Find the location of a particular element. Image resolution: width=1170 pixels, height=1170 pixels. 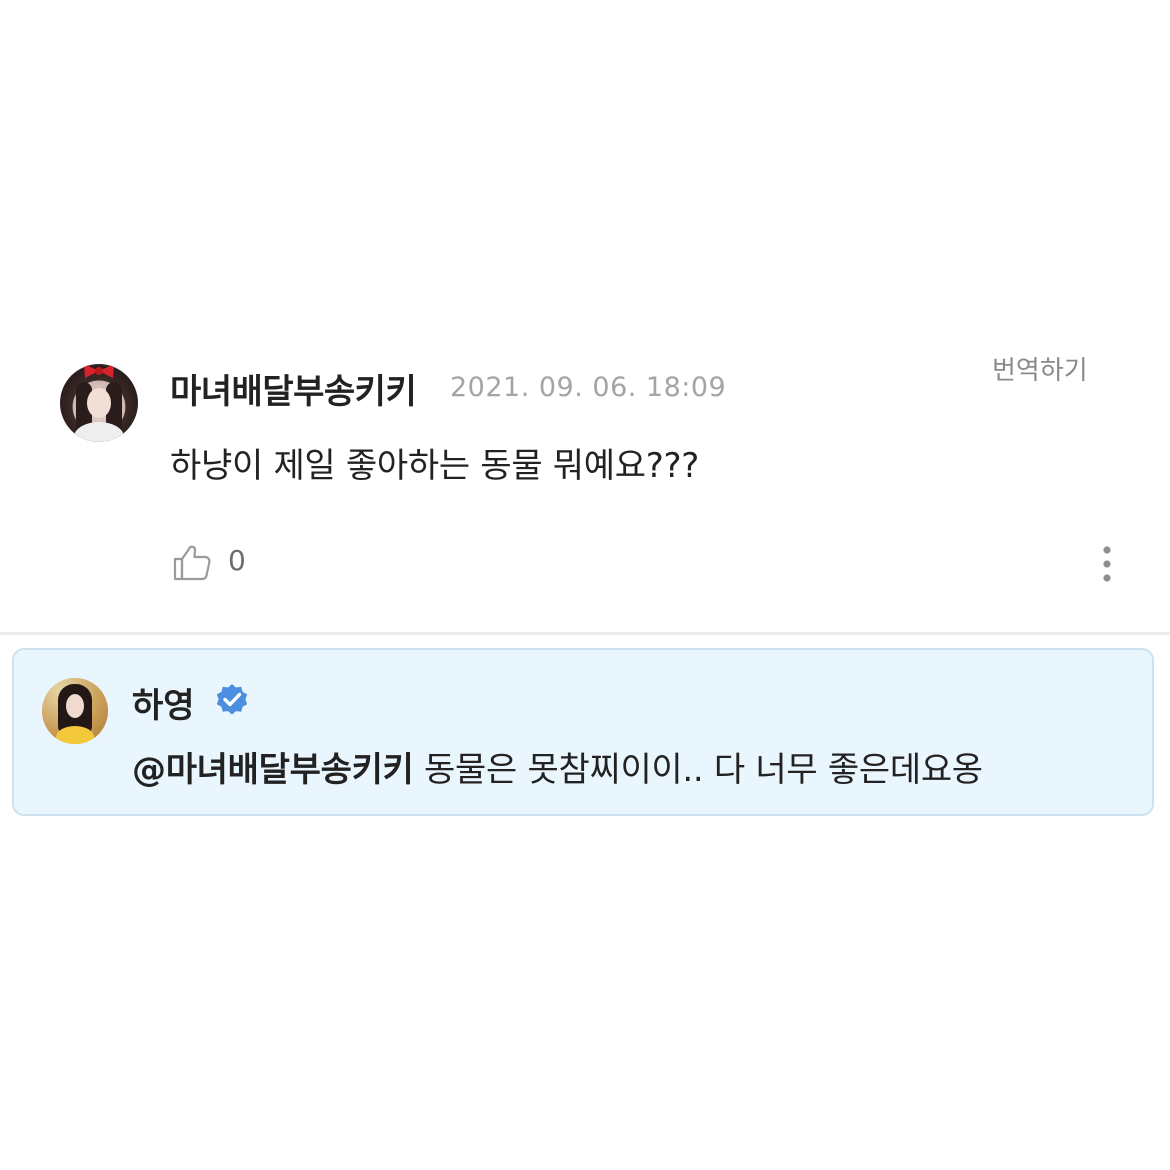

thumbs-up-icon is located at coordinates (192, 562).